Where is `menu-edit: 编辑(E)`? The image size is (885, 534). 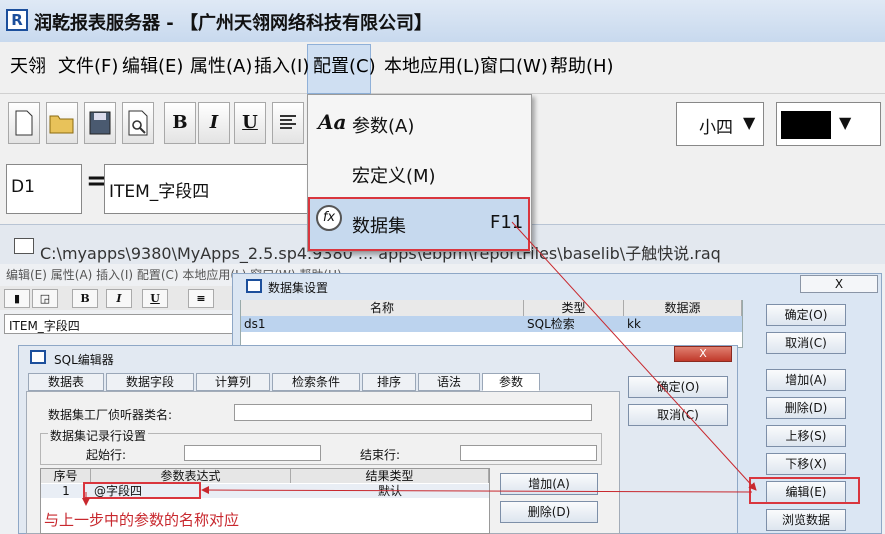
menu-edit: 编辑(E) is located at coordinates (152, 65).